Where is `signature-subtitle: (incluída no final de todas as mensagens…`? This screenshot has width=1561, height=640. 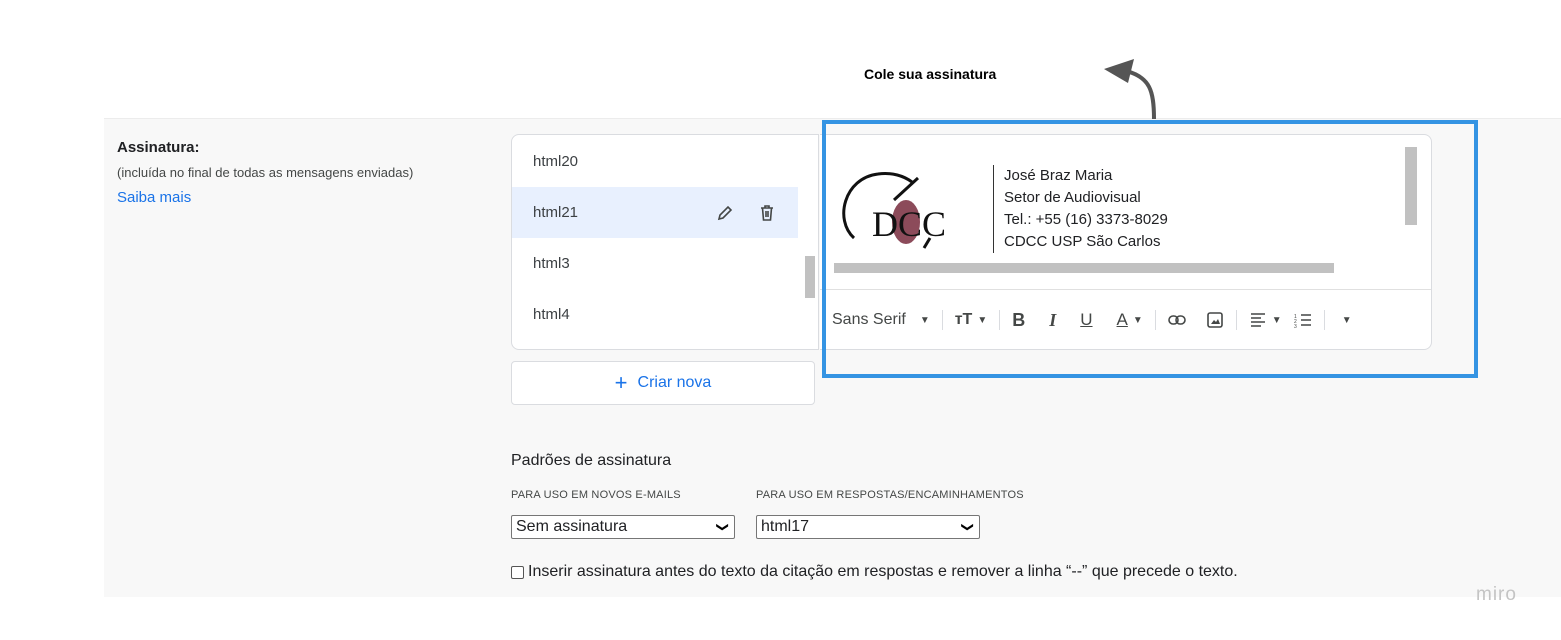
signature-subtitle: (incluída no final de todas as mensagens… is located at coordinates (265, 172).